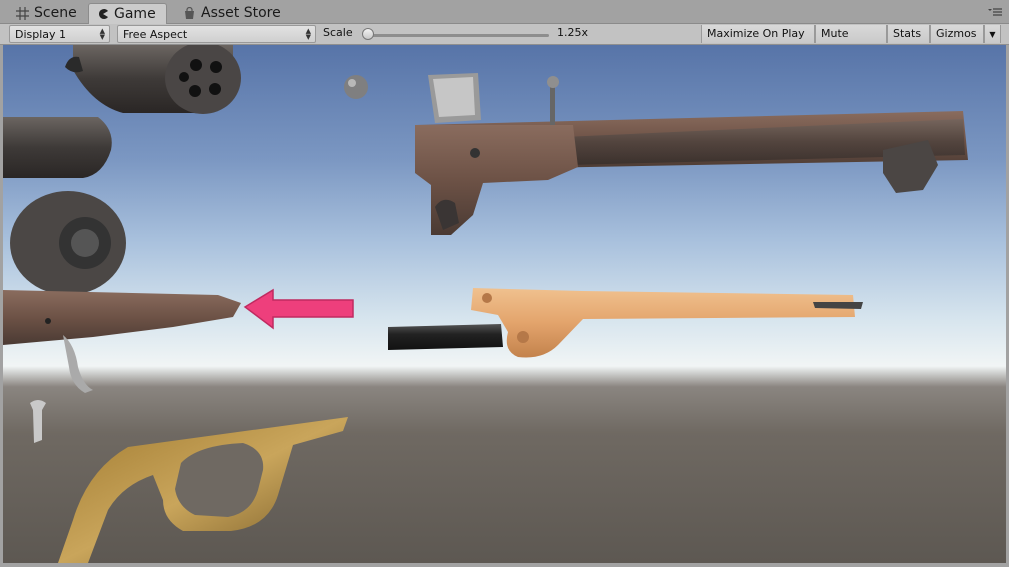 This screenshot has width=1009, height=567. What do you see at coordinates (504, 12) in the screenshot?
I see `window-tab-bar: Scene Game Asset Store` at bounding box center [504, 12].